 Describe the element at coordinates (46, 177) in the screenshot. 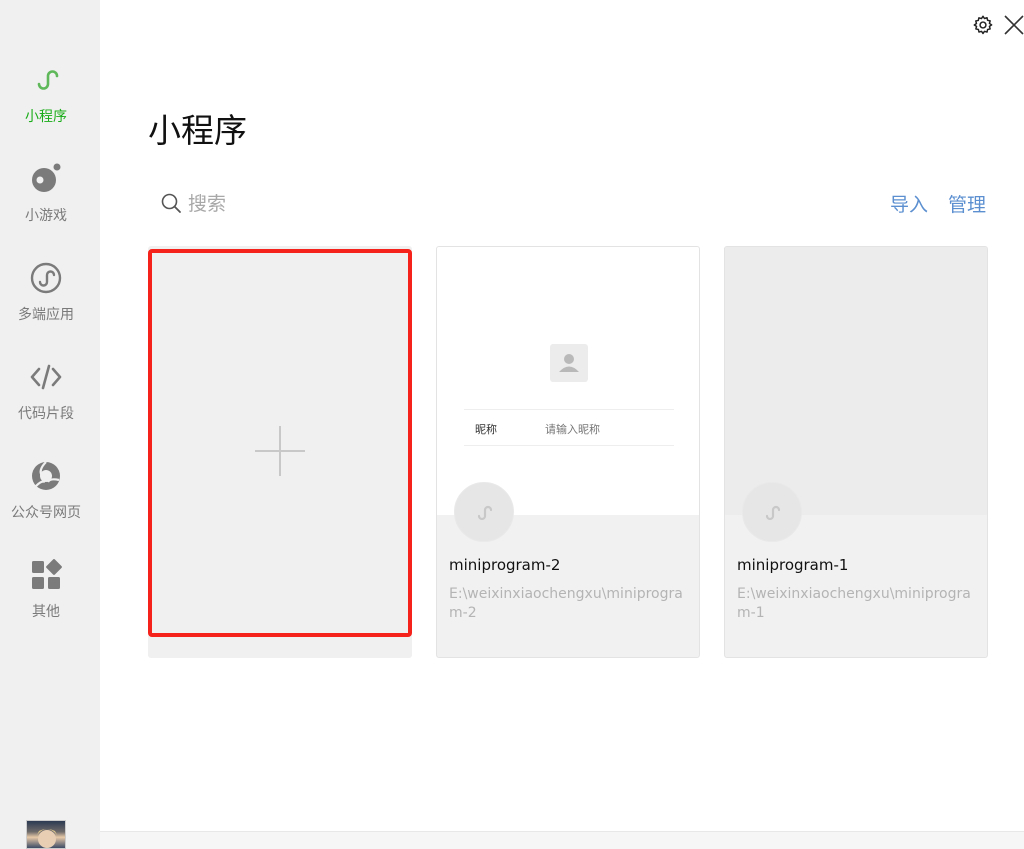

I see `minigame-icon` at that location.